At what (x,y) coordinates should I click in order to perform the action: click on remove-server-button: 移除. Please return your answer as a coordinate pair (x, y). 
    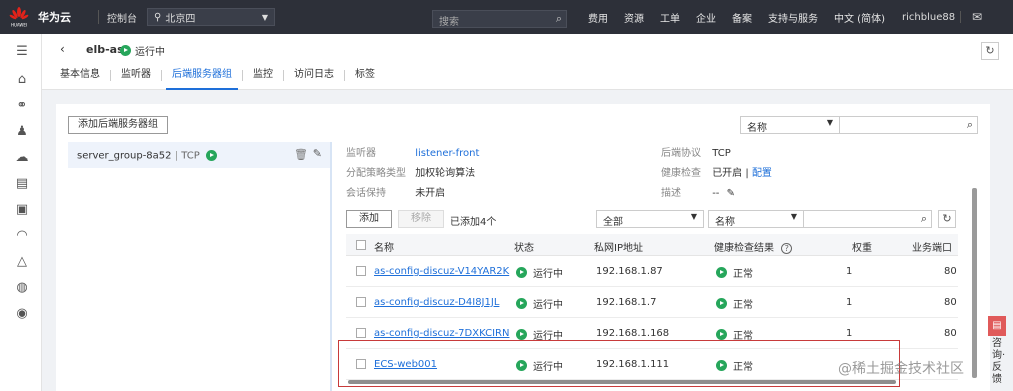
    Looking at the image, I should click on (421, 219).